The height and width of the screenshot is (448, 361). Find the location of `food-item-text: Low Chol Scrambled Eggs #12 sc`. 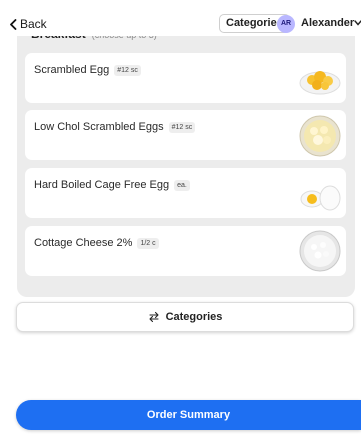

food-item-text: Low Chol Scrambled Eggs #12 sc is located at coordinates (115, 127).